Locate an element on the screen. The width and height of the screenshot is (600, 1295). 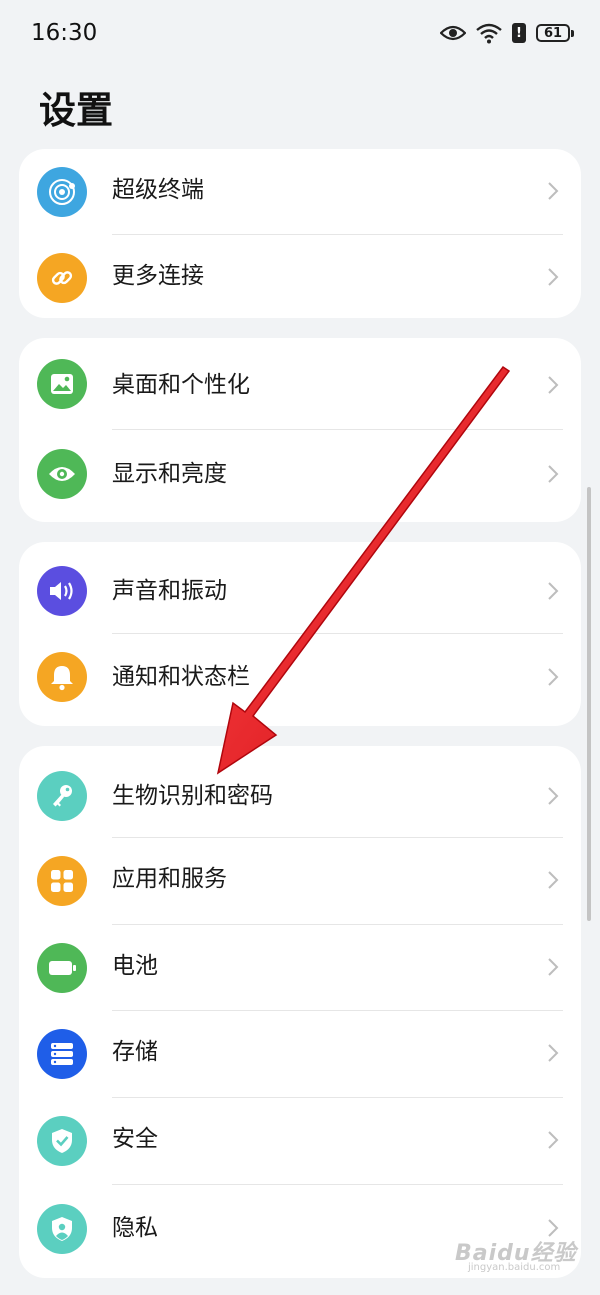
settings-item-battery: 电池 is located at coordinates (300, 968).